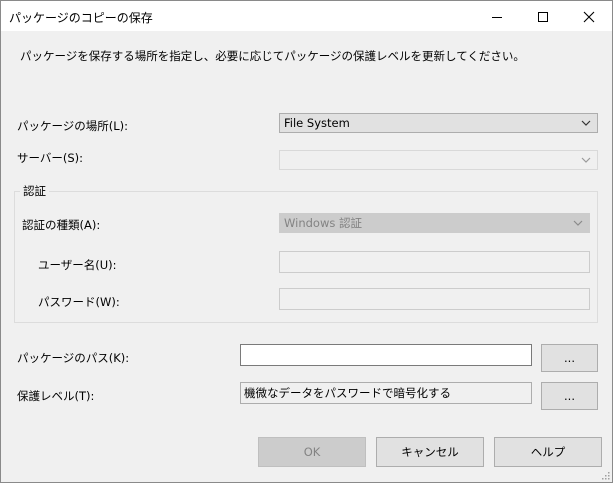  Describe the element at coordinates (323, 223) in the screenshot. I see `auth-type-value: Windows 認証` at that location.